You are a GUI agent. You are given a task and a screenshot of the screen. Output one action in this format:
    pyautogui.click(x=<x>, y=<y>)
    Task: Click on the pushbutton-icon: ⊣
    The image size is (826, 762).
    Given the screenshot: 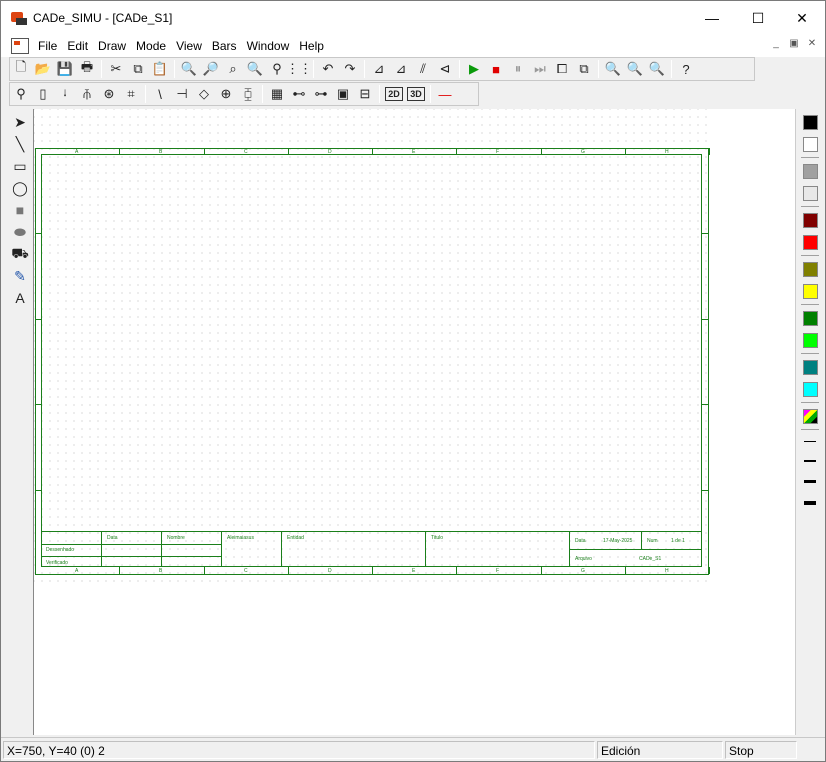 What is the action you would take?
    pyautogui.click(x=182, y=94)
    